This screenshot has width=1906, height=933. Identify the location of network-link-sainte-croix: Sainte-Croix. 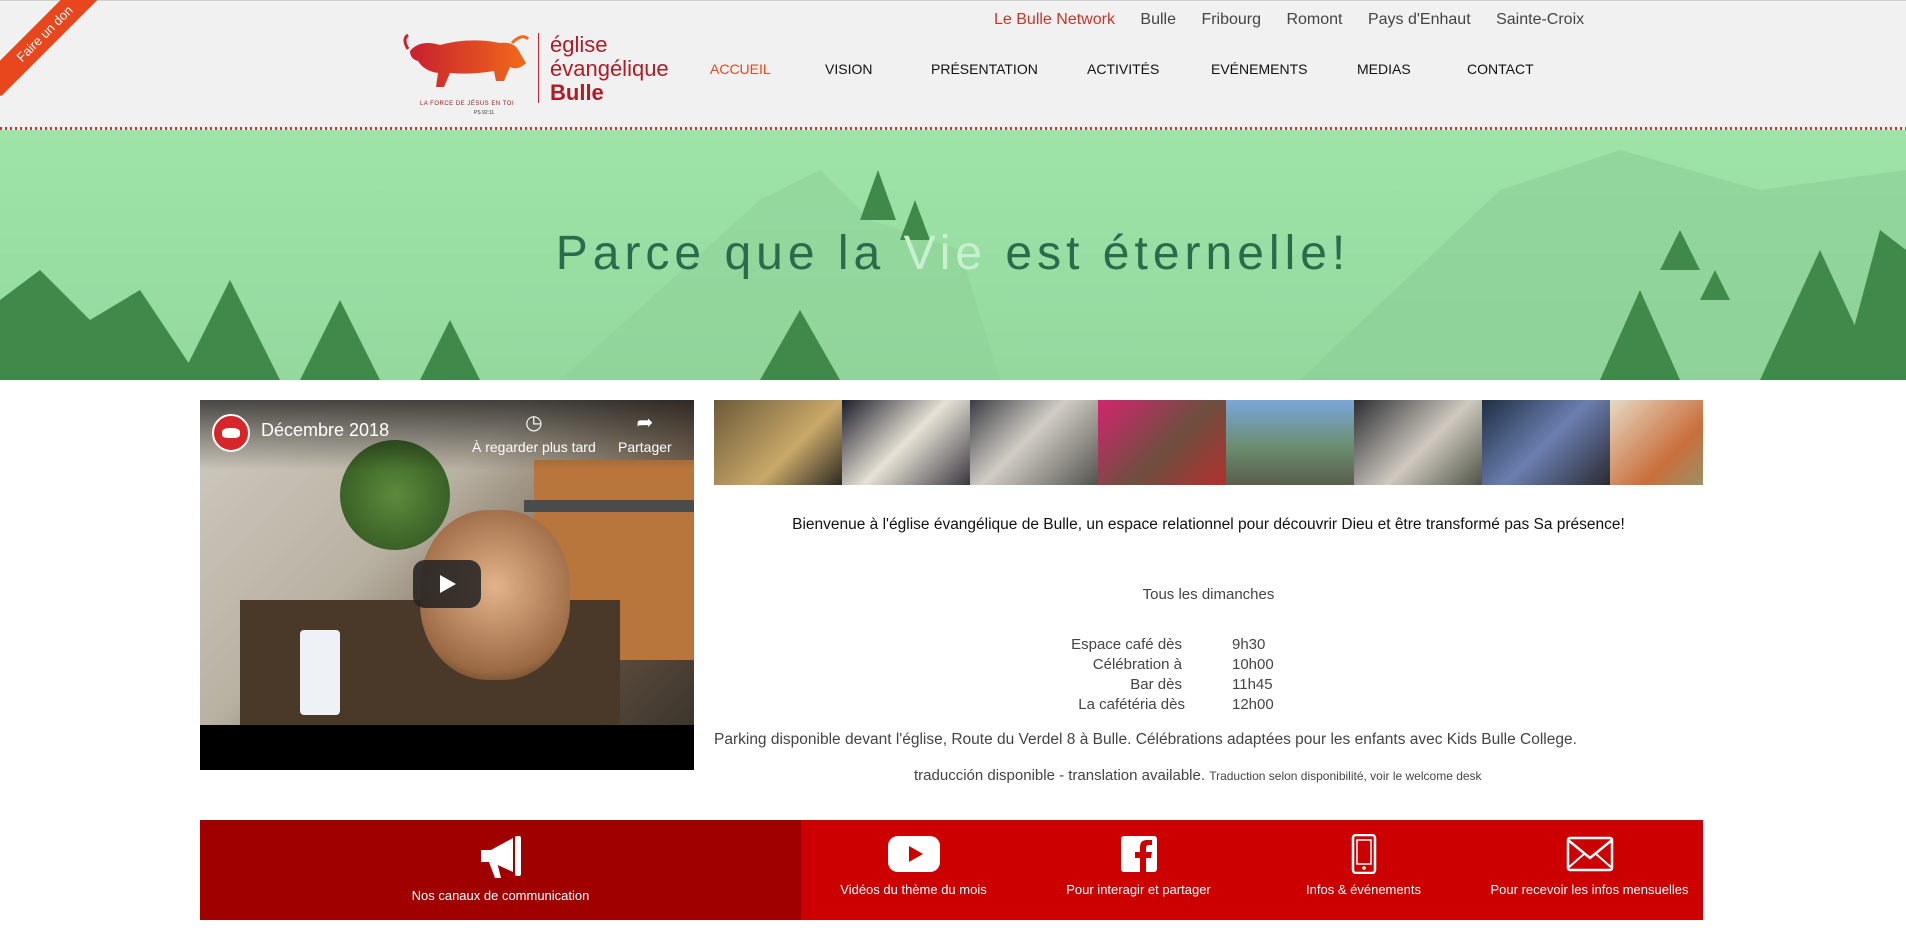
(1540, 19).